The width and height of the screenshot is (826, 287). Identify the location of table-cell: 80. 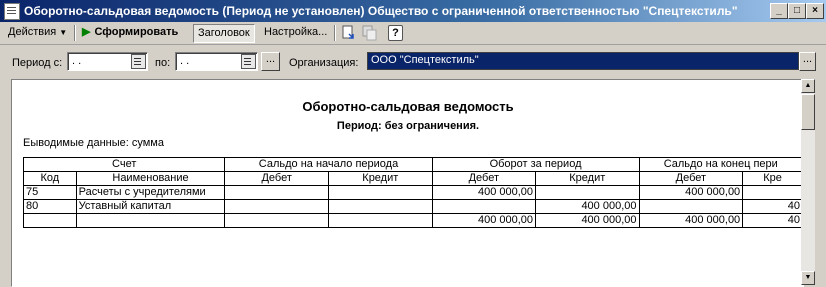
(50, 206).